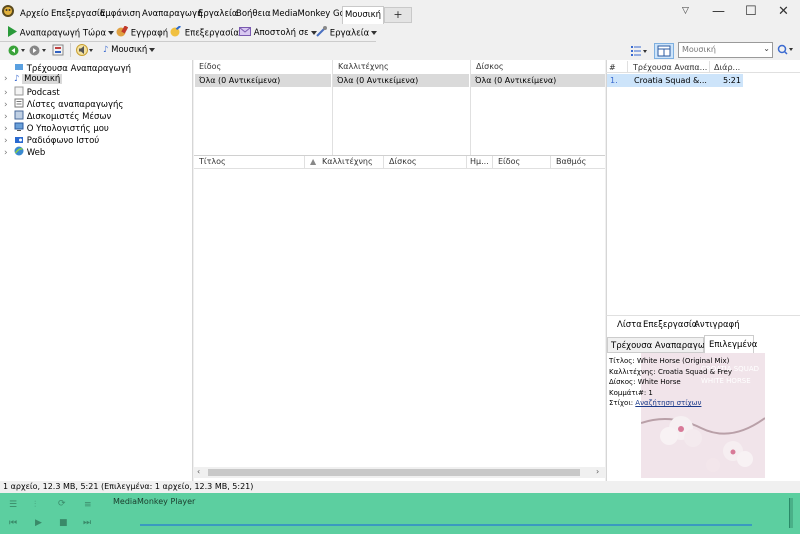  I want to click on artist-all-row: Όλα (0 Αντικείμενα), so click(401, 80).